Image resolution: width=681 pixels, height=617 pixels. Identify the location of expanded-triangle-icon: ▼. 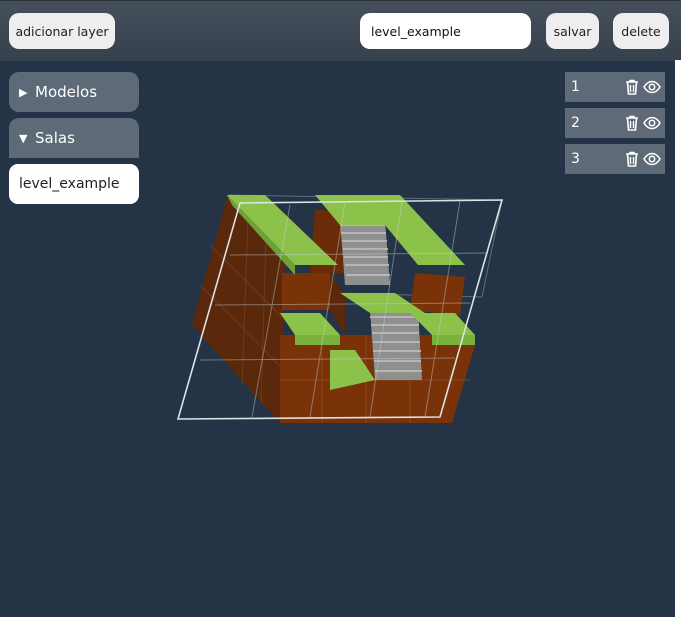
(23, 138).